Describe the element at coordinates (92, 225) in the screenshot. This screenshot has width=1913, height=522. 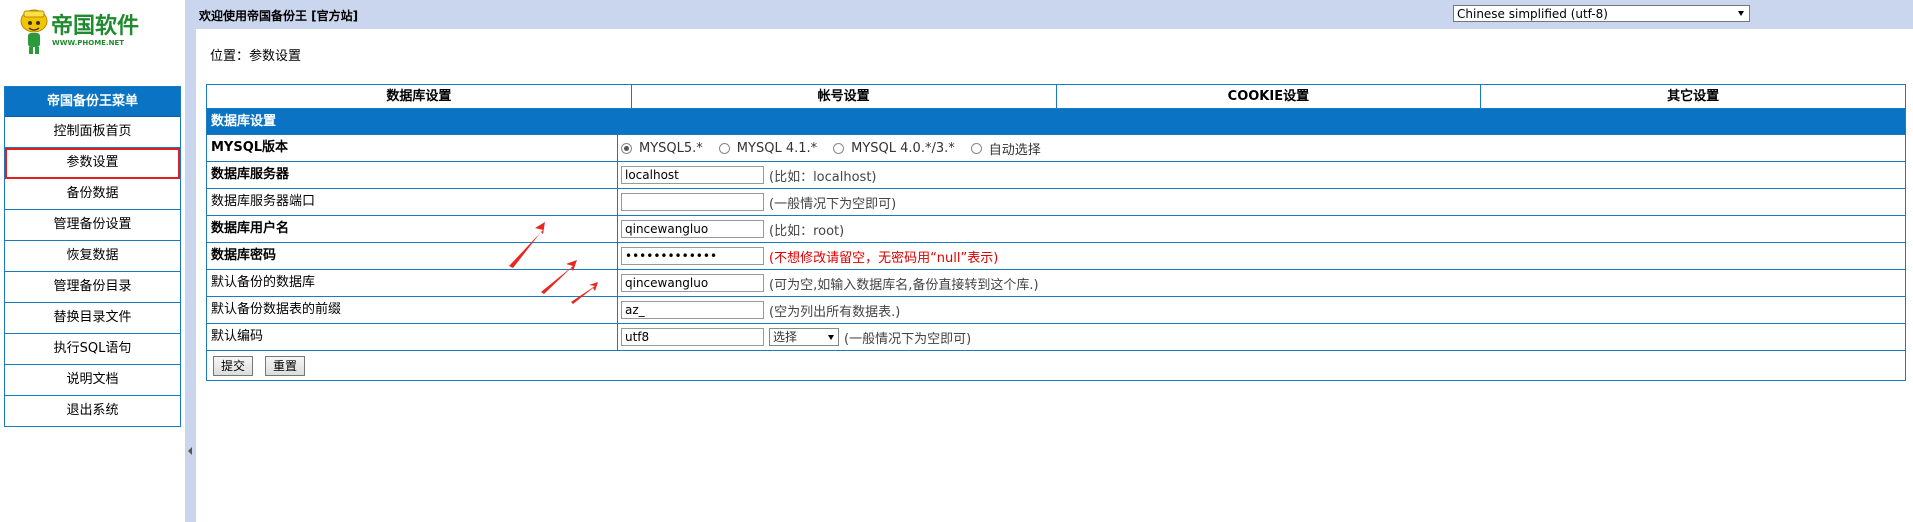
I see `sidebar-item-manage-backup-settings: 管理备份设置` at that location.